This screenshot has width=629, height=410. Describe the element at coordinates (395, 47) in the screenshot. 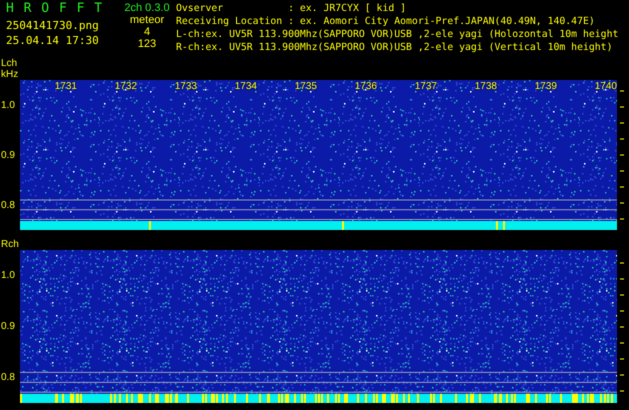

I see `info-line: R-ch:ex. UV5R 113.900Mhz(SAPPORO VOR)USB ,2-ele yagi (Vertical 10m height)` at that location.